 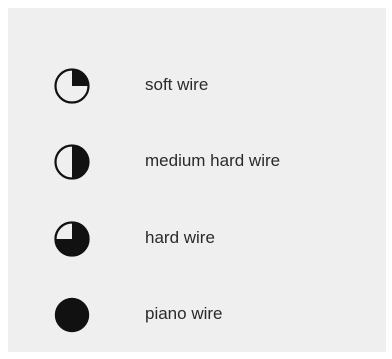 I want to click on legend-item-piano-wire: piano wire, so click(x=197, y=315).